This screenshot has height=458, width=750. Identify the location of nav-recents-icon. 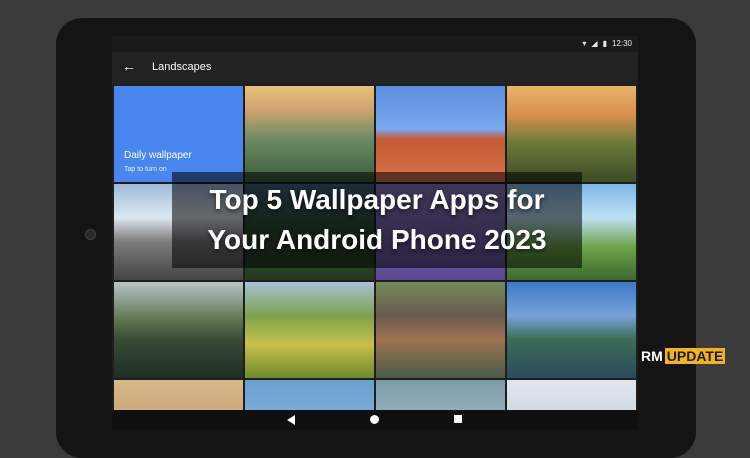
(458, 419).